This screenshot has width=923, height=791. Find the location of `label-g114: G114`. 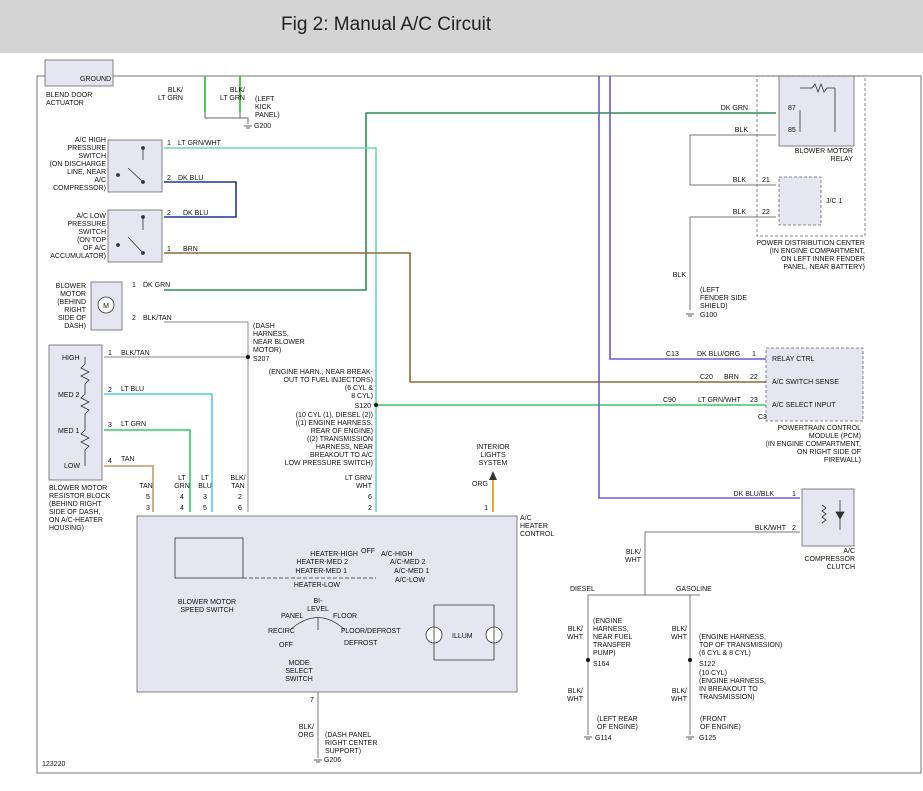

label-g114: G114 is located at coordinates (603, 738).